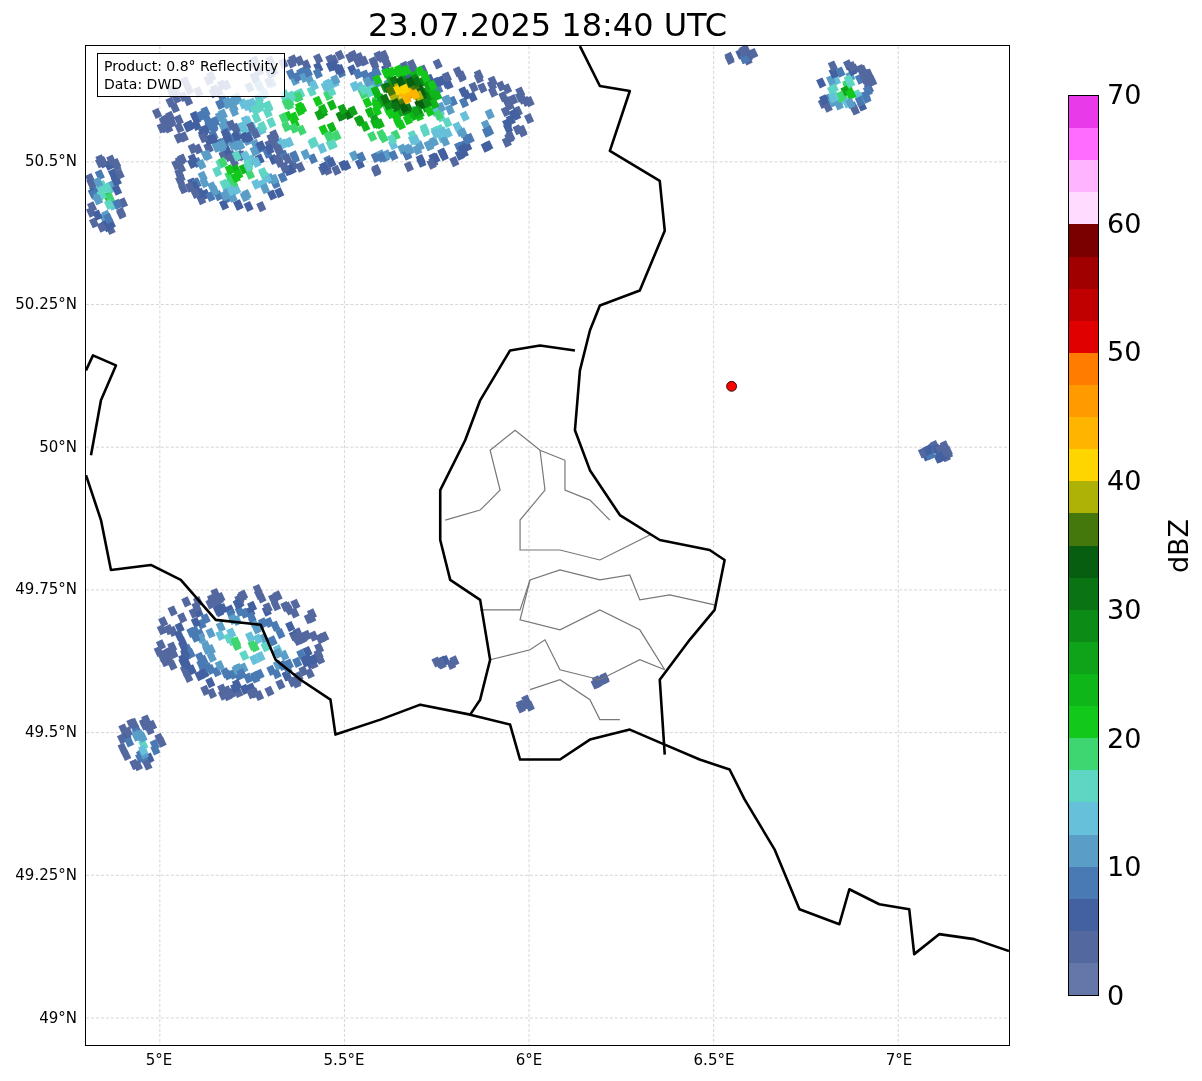  What do you see at coordinates (529, 1060) in the screenshot?
I see `longitude-label: 6°E` at bounding box center [529, 1060].